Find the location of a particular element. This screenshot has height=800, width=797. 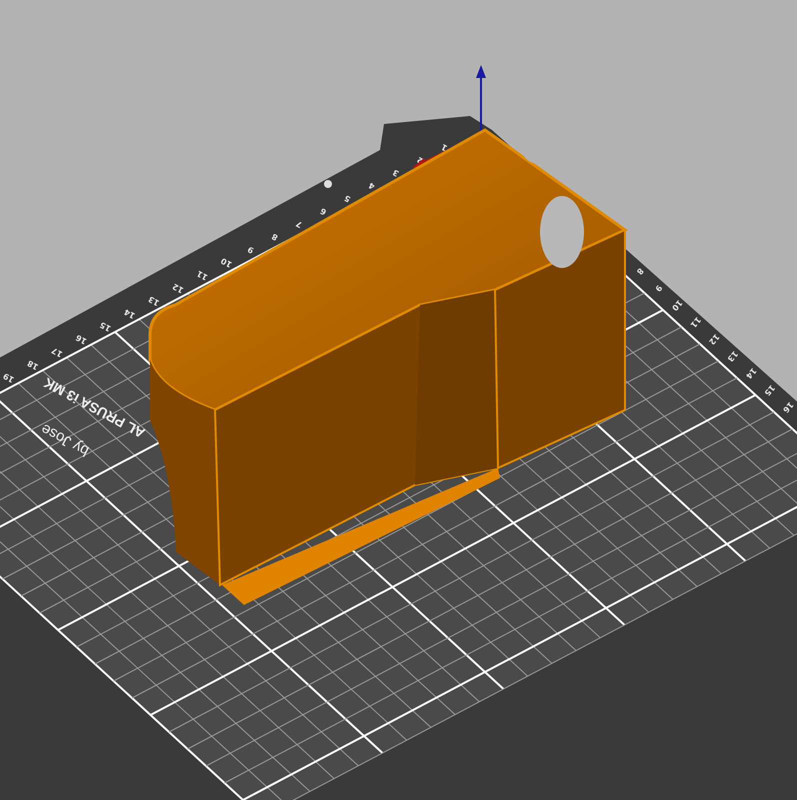

ruler-number: 19 is located at coordinates (9, 377).